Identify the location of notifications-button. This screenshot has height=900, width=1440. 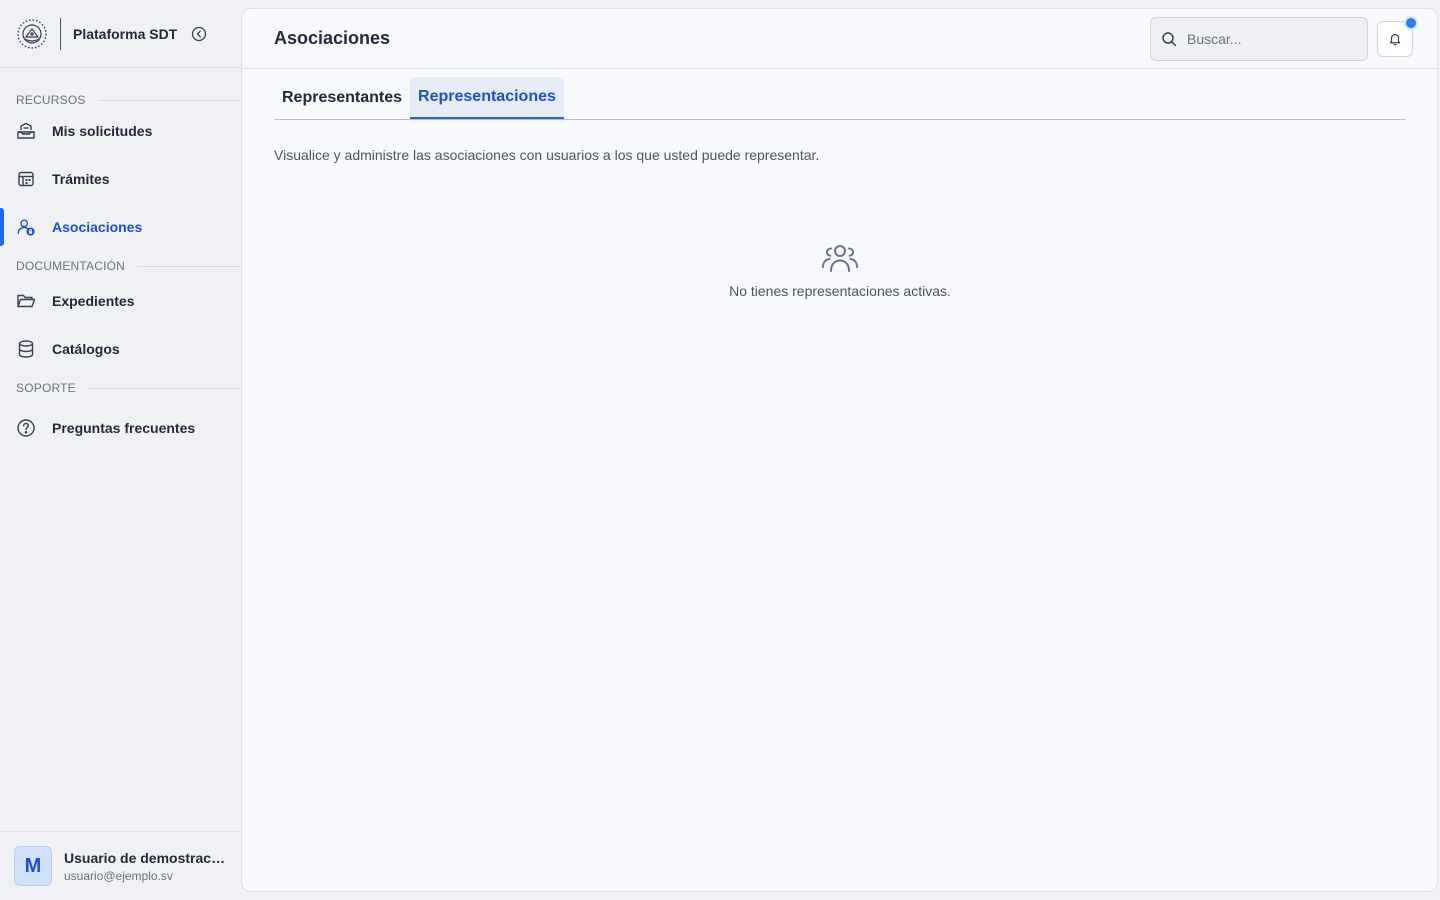
(1397, 36).